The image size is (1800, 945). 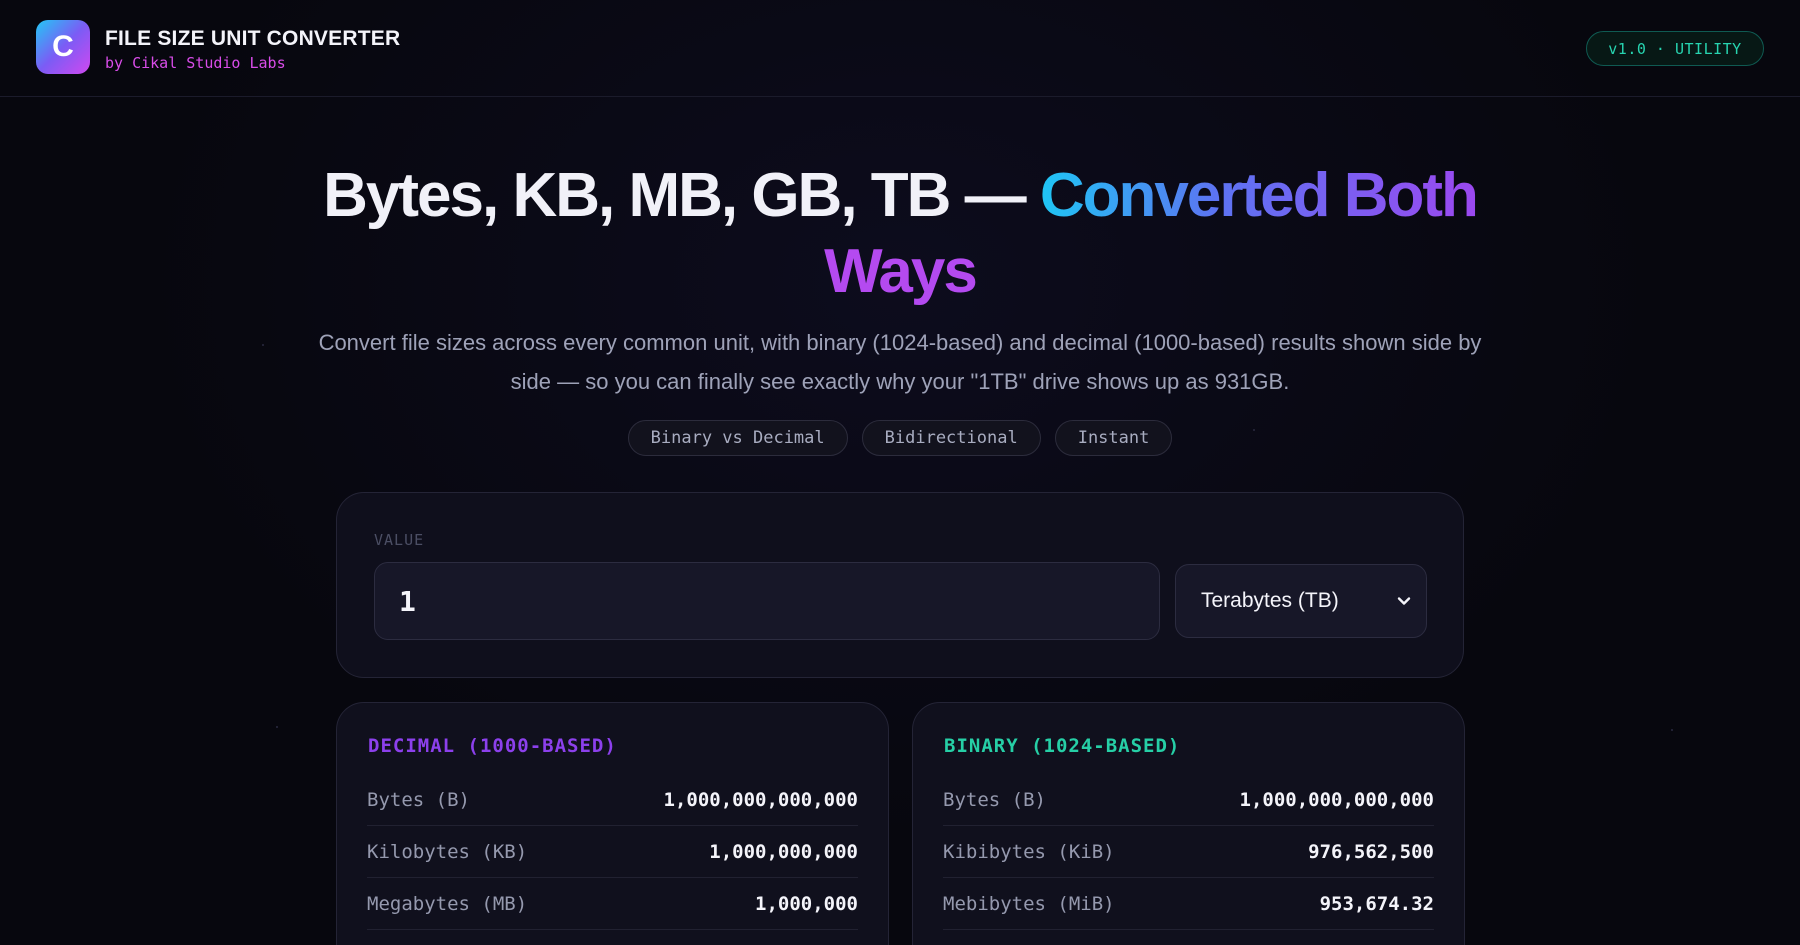 What do you see at coordinates (492, 746) in the screenshot?
I see `decimal-card-title: DECIMAL (1000-BASED)` at bounding box center [492, 746].